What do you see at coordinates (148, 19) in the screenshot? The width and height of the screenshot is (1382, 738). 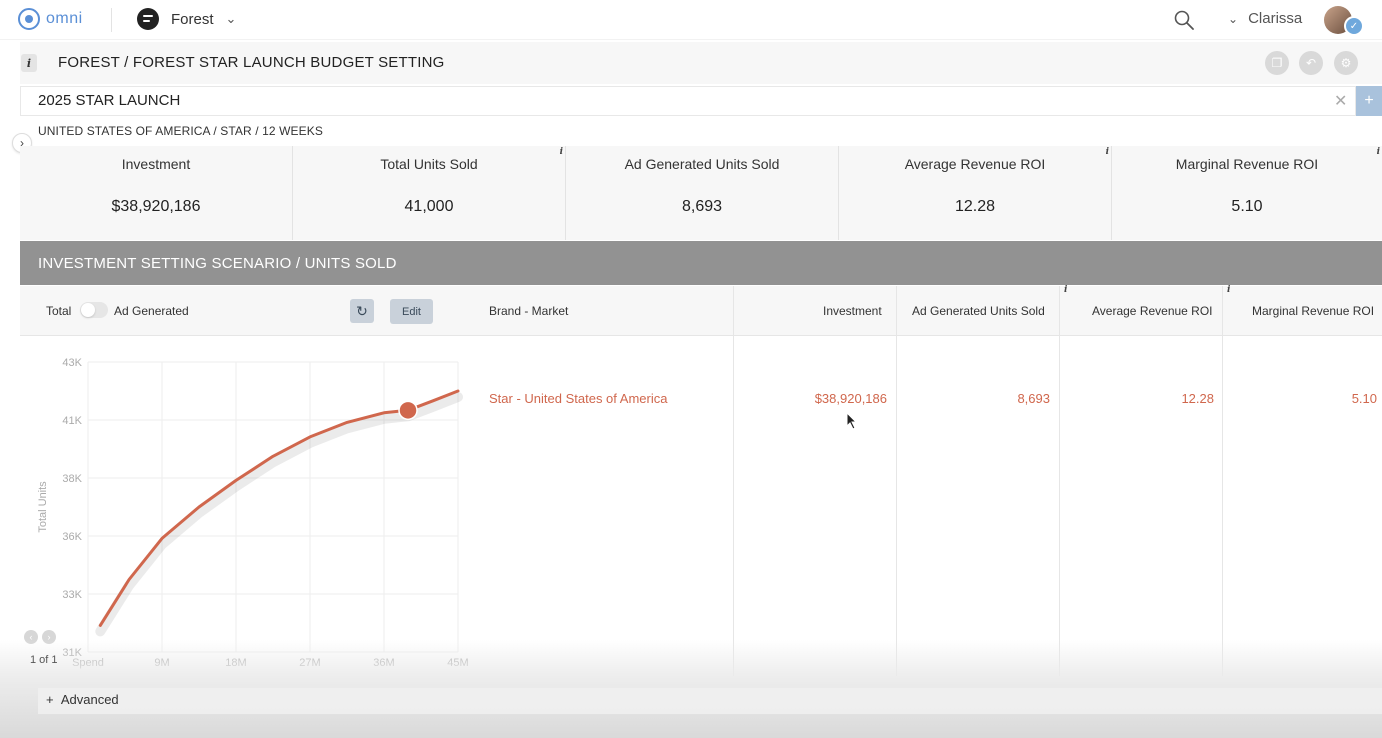 I see `workspace-icon` at bounding box center [148, 19].